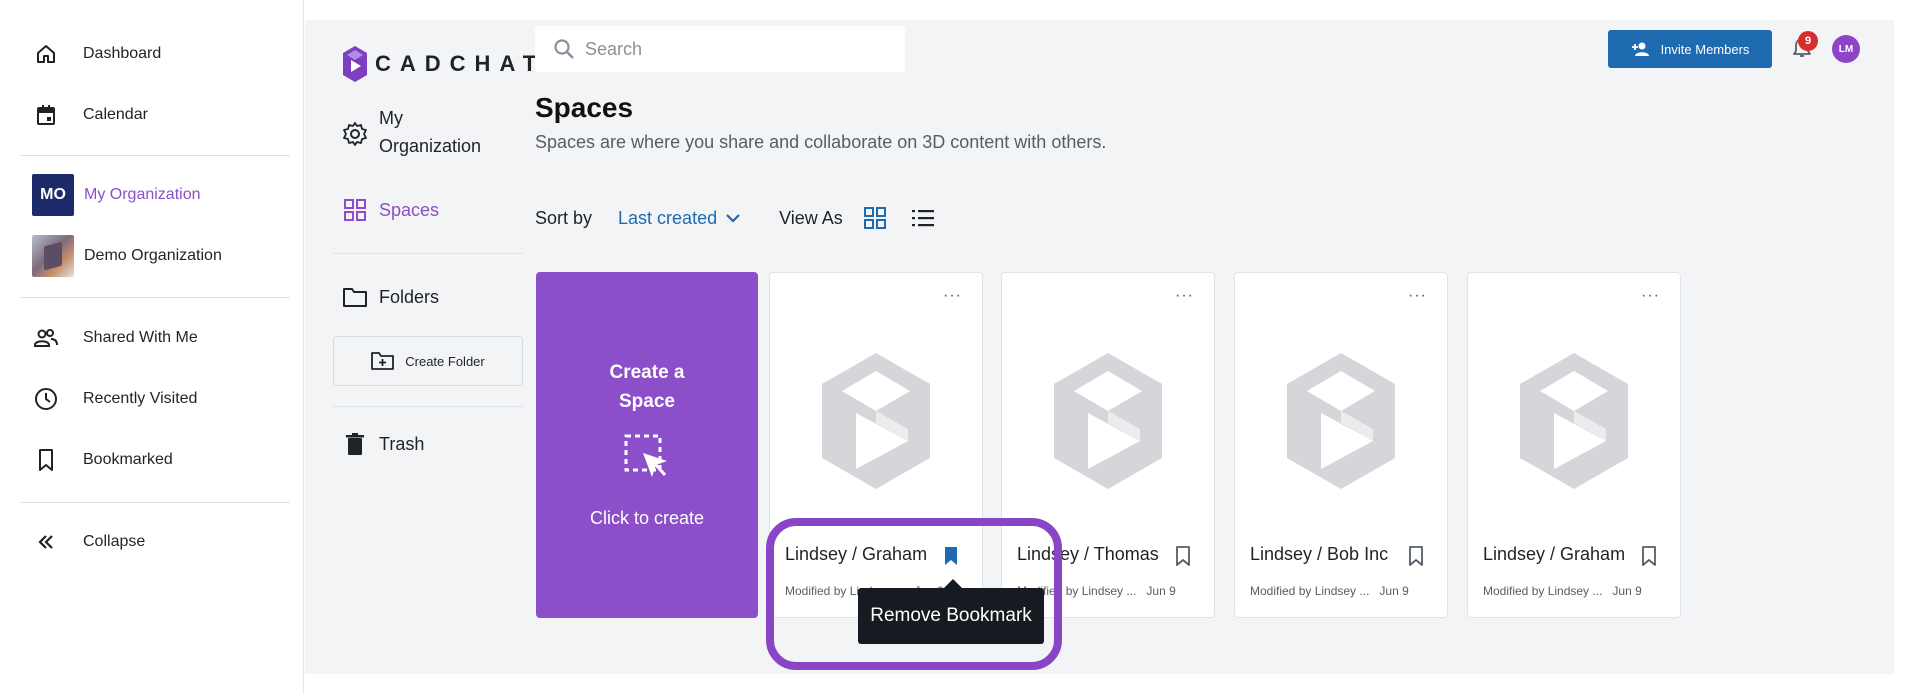 The image size is (1914, 694). Describe the element at coordinates (811, 217) in the screenshot. I see `view-as-label: View As` at that location.